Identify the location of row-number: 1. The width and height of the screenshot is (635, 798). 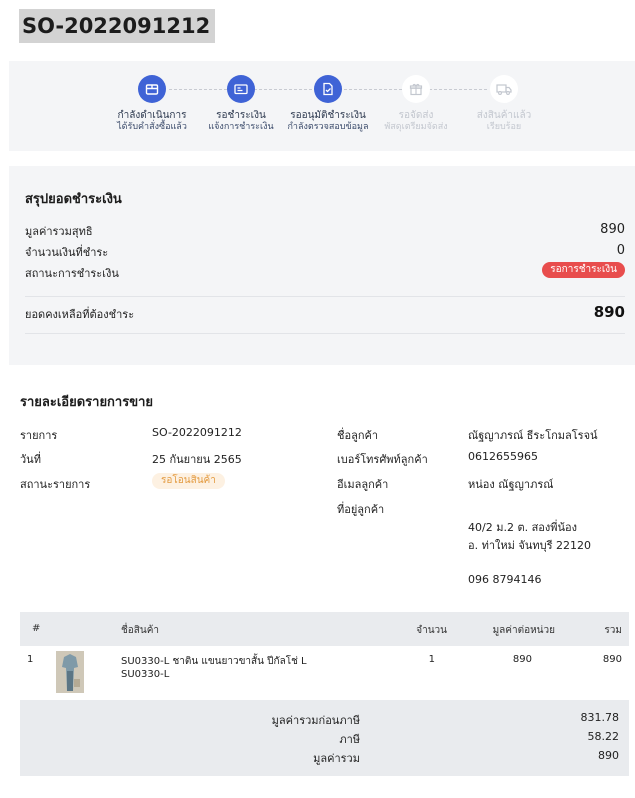
(30, 659).